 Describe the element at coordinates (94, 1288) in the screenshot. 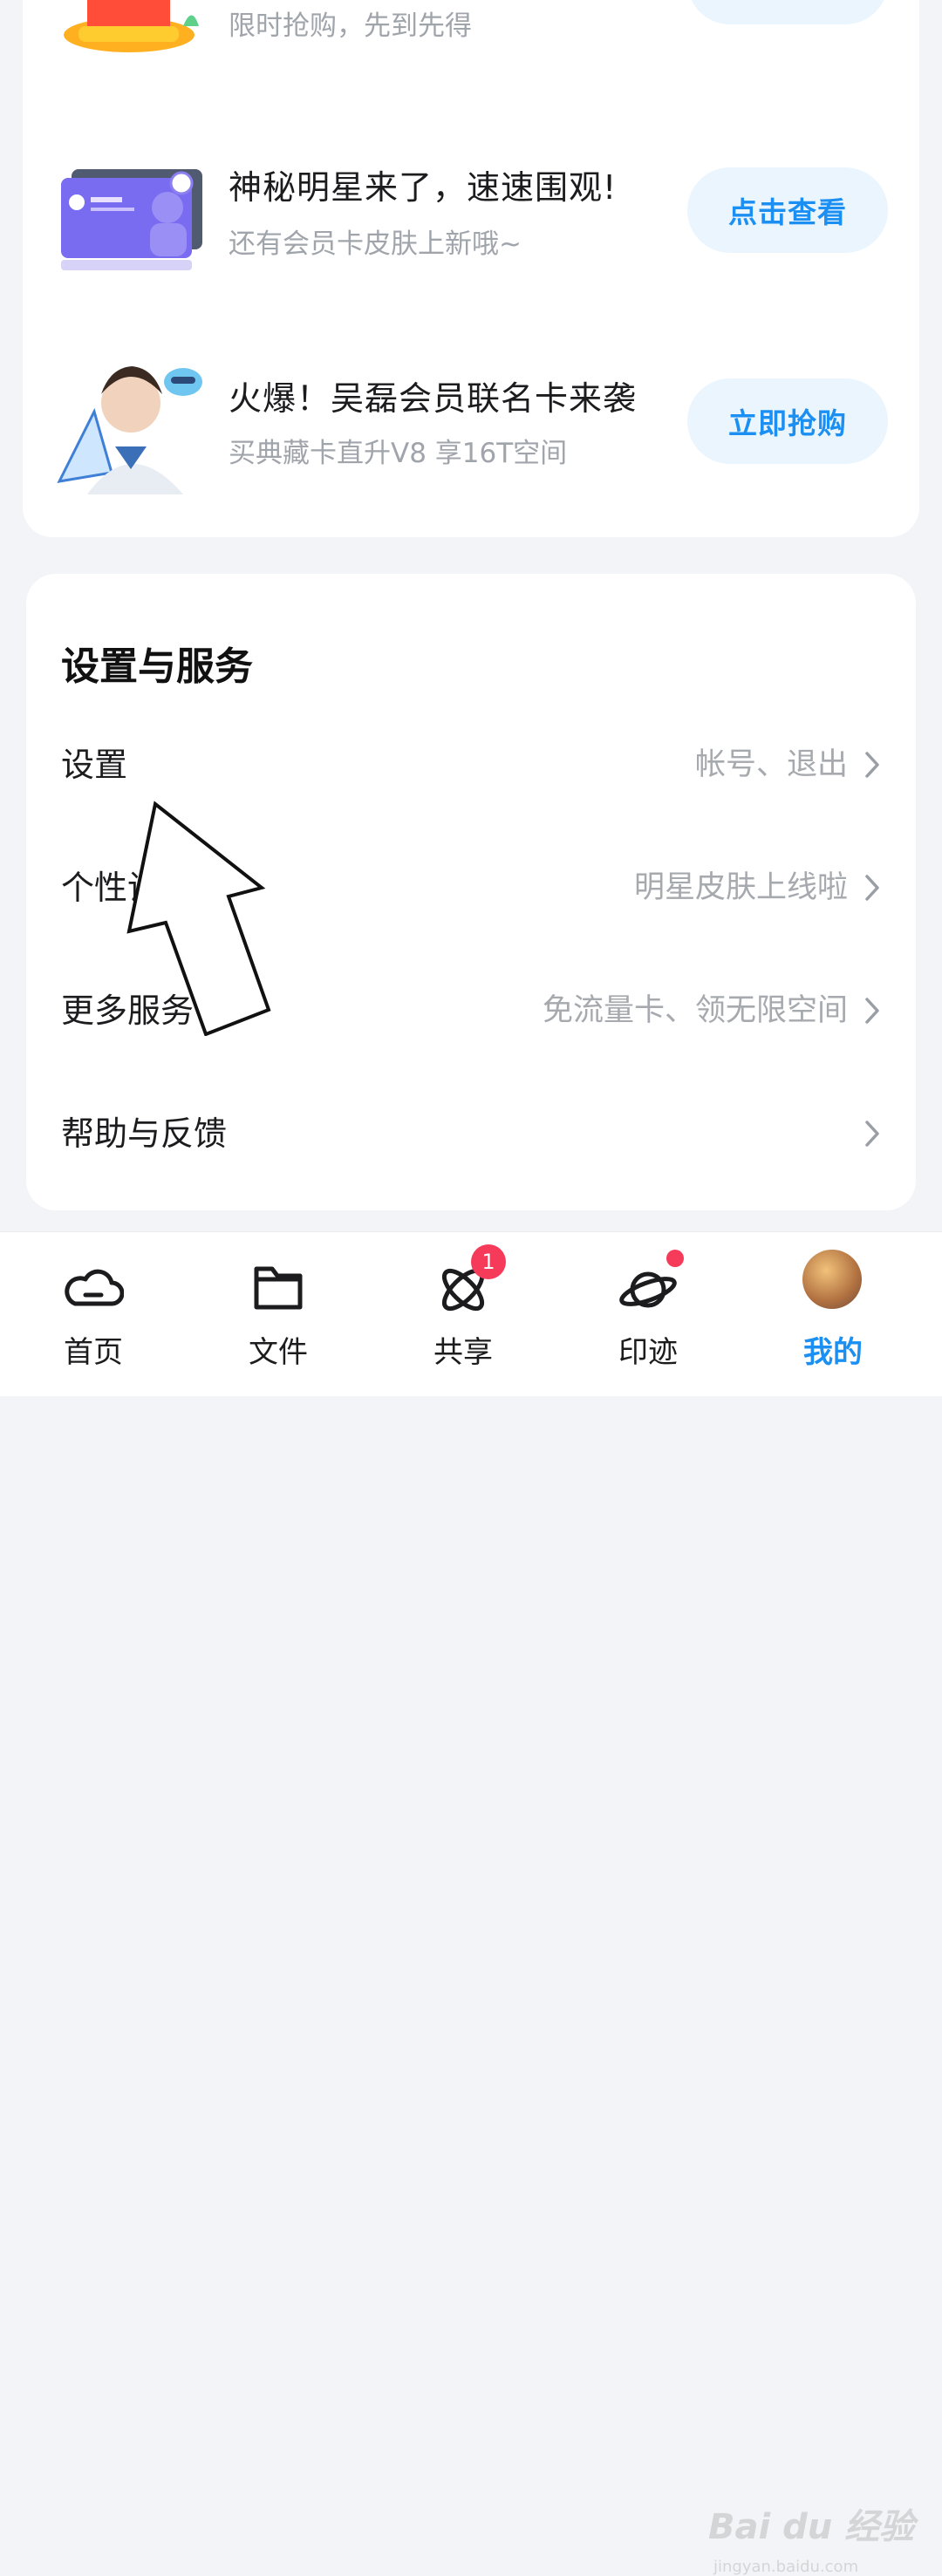

I see `cloud-home-icon` at that location.